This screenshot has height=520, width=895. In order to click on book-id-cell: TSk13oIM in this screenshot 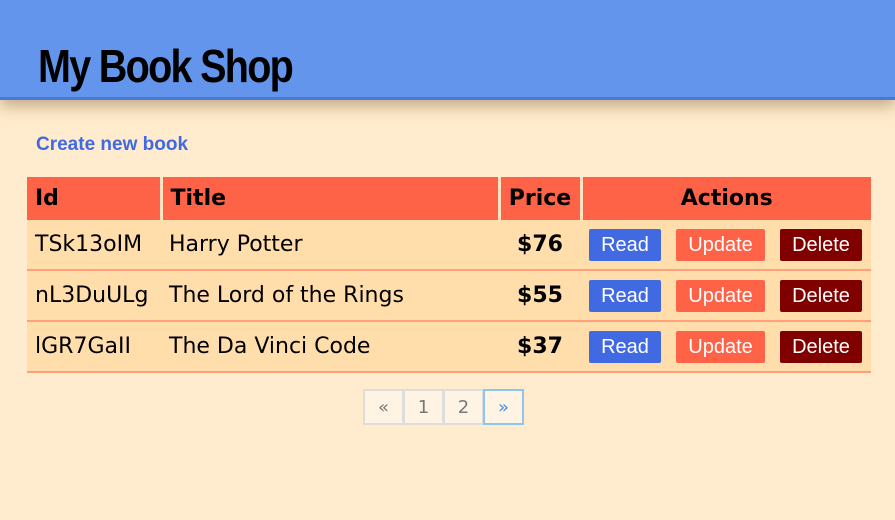, I will do `click(94, 245)`.